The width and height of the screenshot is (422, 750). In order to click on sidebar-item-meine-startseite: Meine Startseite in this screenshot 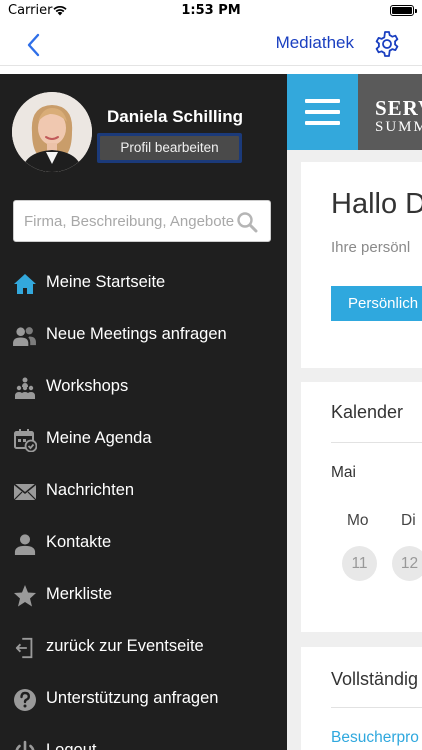, I will do `click(143, 284)`.